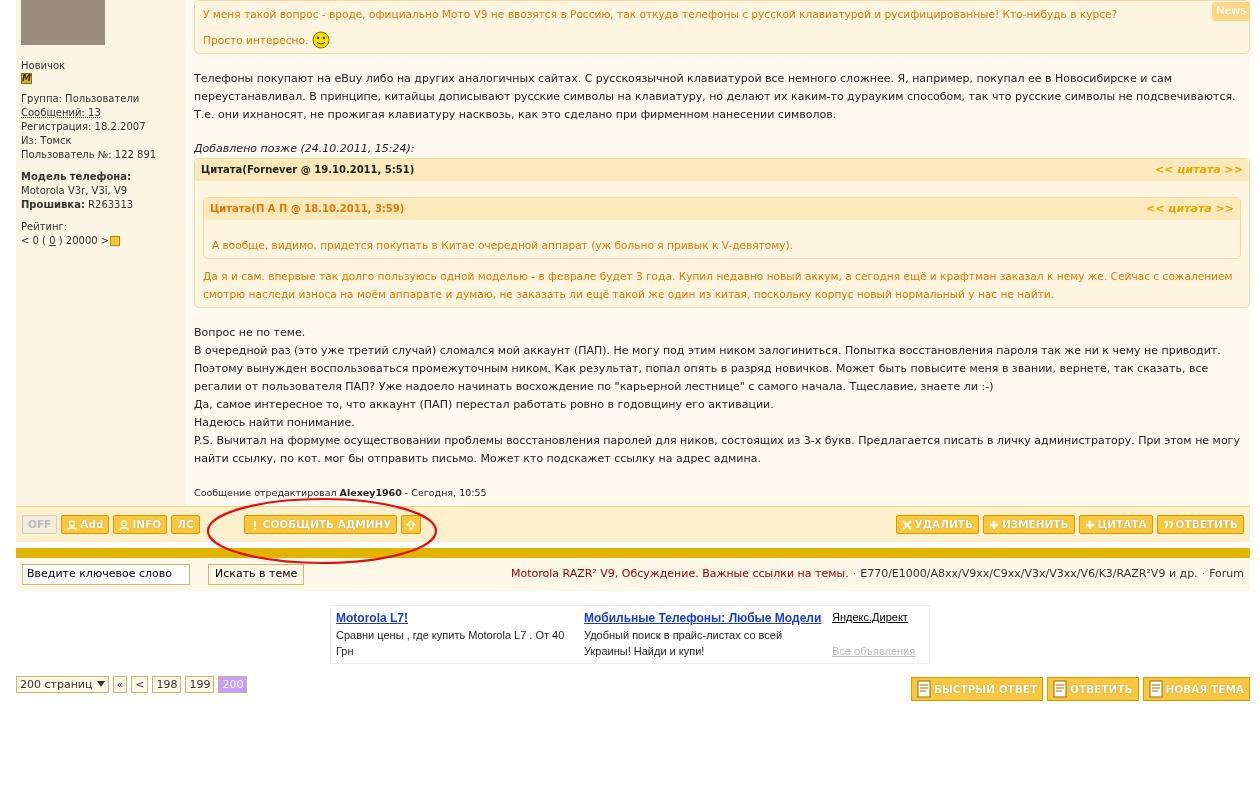 The width and height of the screenshot is (1260, 808). Describe the element at coordinates (1028, 524) in the screenshot. I see `post-action-button: ИЗМЕНИТЬ` at that location.